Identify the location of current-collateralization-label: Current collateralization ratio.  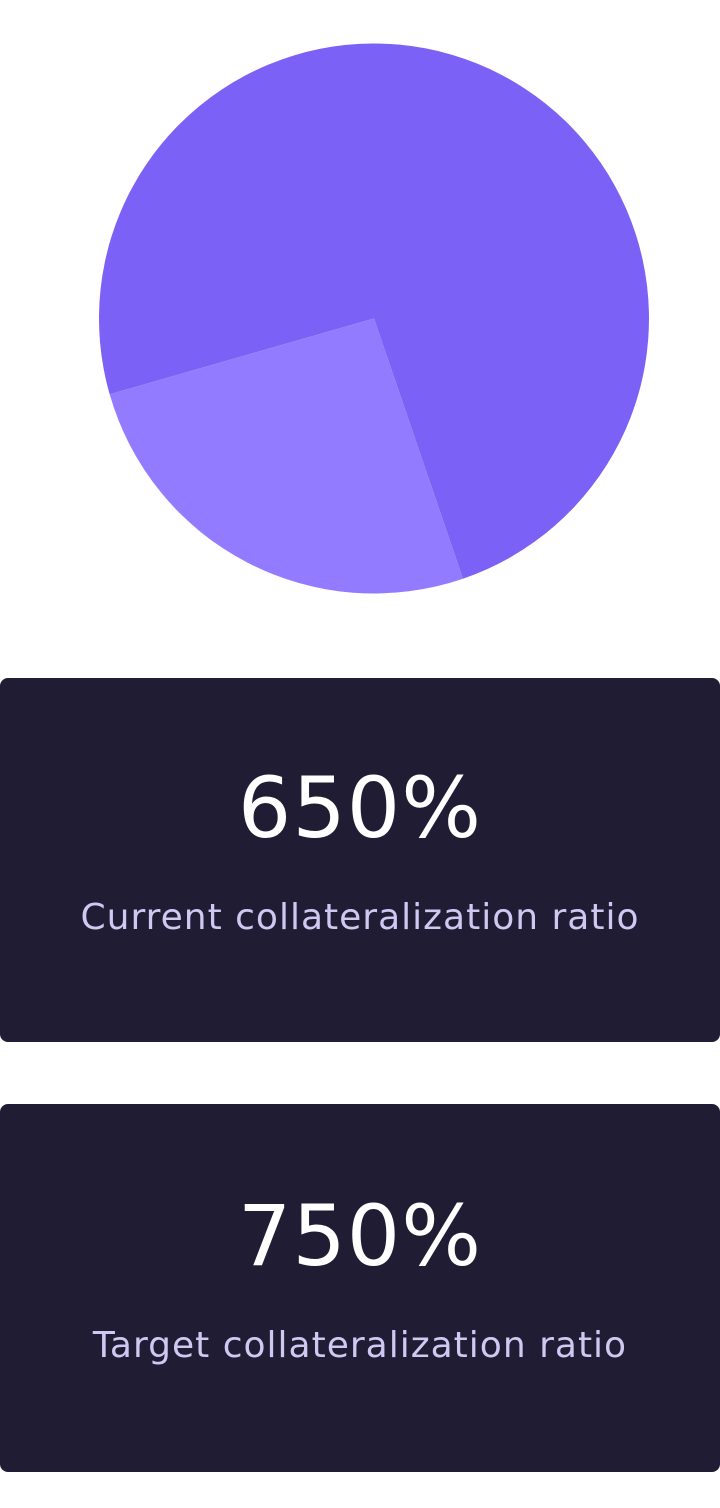
(360, 917).